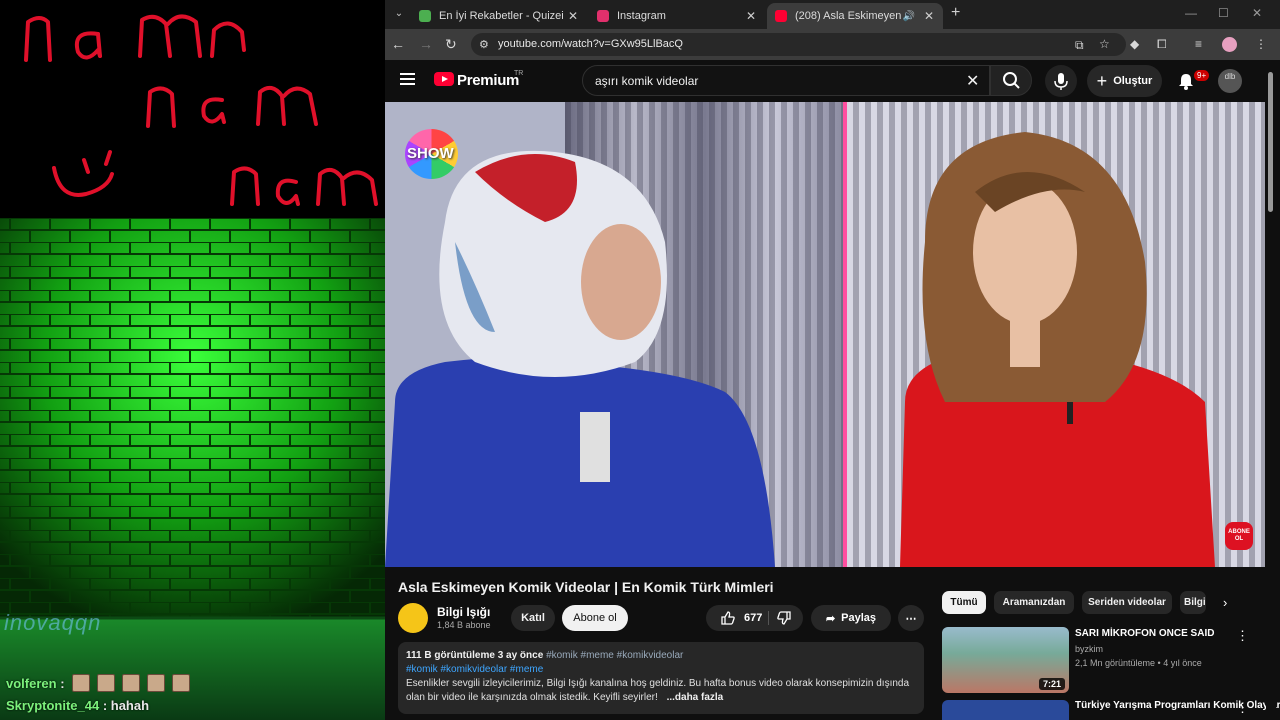 This screenshot has width=1280, height=720. I want to click on channel-avatar, so click(413, 618).